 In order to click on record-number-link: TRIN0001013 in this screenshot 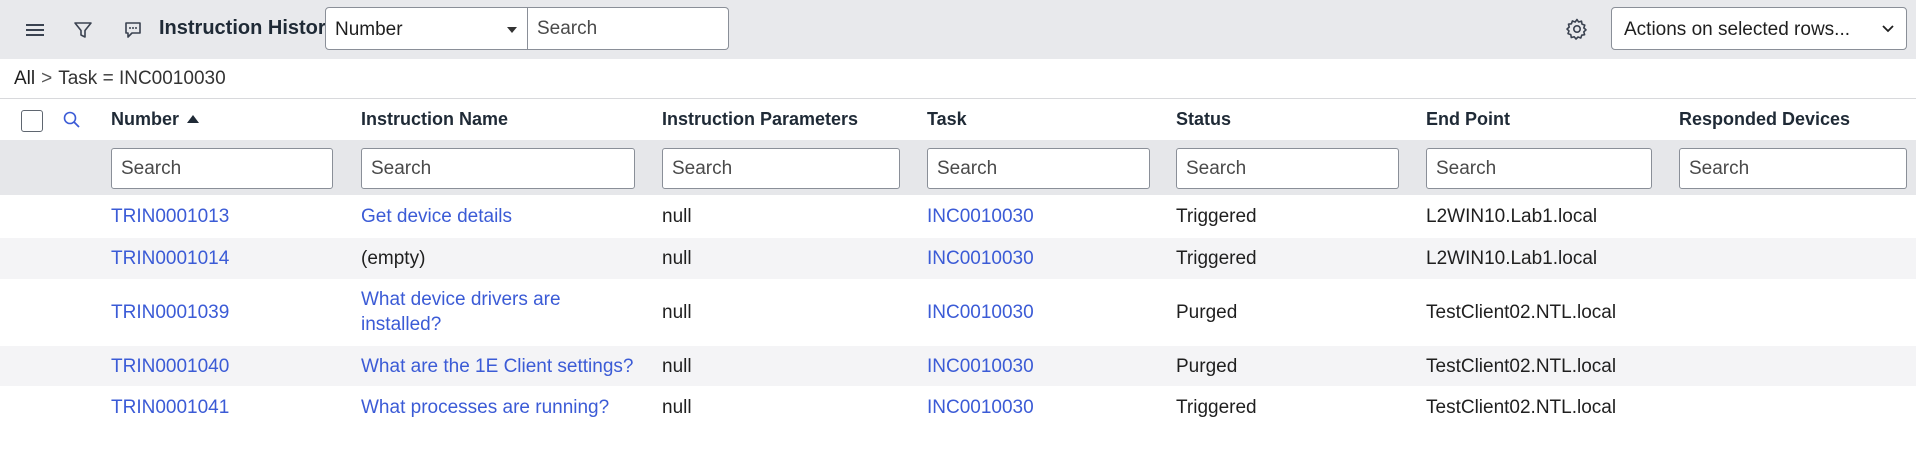, I will do `click(170, 216)`.